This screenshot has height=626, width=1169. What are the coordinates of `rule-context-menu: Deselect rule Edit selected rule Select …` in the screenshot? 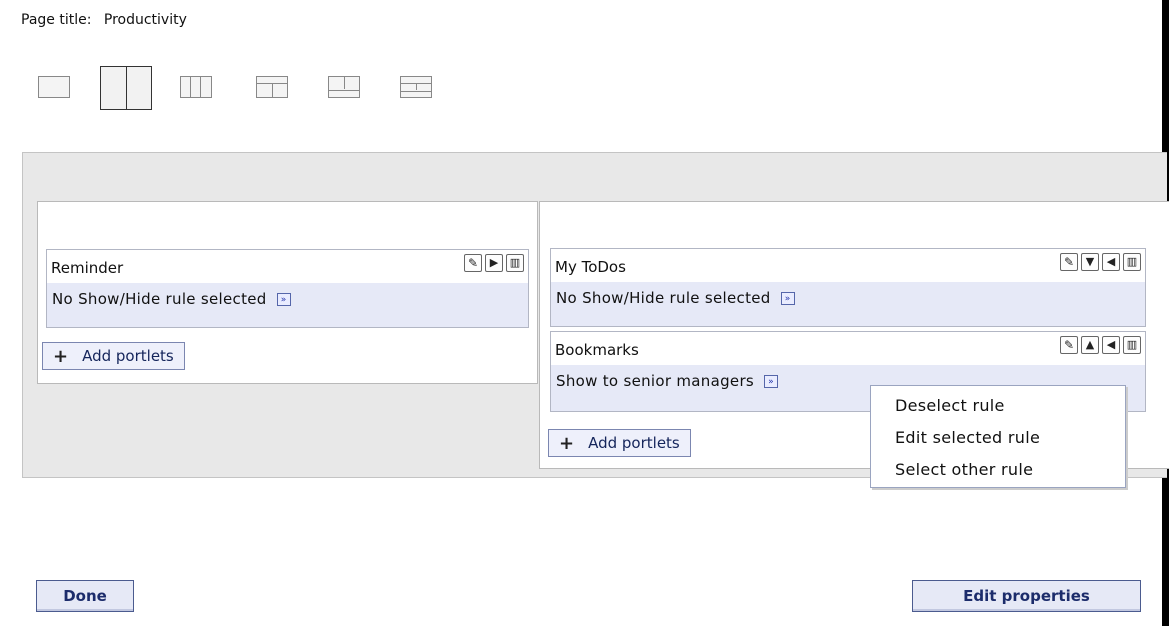 It's located at (998, 436).